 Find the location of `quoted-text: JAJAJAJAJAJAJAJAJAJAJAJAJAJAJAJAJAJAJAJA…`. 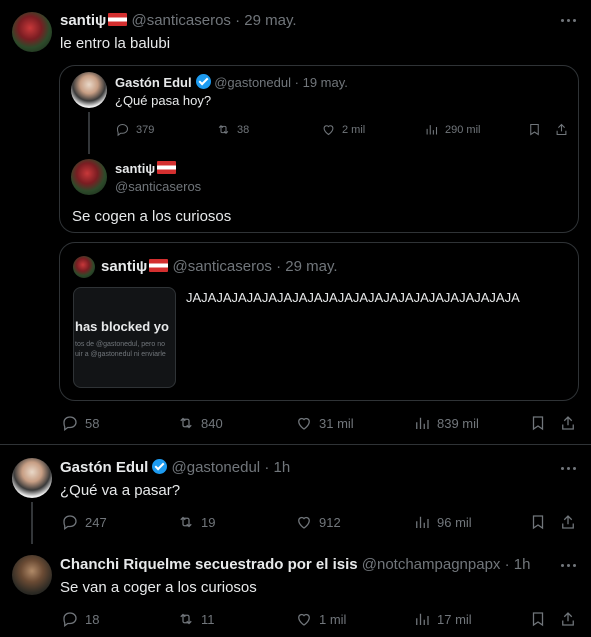

quoted-text: JAJAJAJAJAJAJAJAJAJAJAJAJAJAJAJAJAJAJAJA… is located at coordinates (353, 297).